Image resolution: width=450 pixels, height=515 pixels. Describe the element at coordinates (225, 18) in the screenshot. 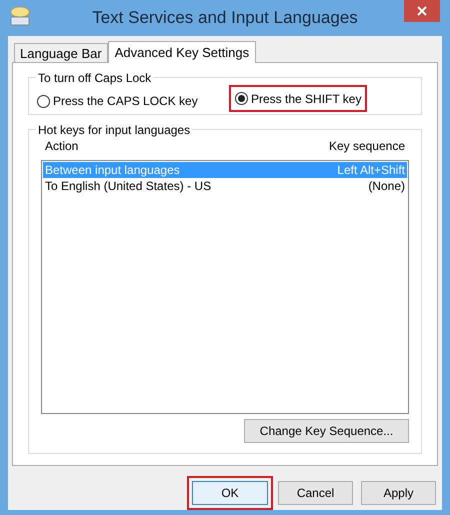

I see `window-title: Text Services and Input Languages` at that location.